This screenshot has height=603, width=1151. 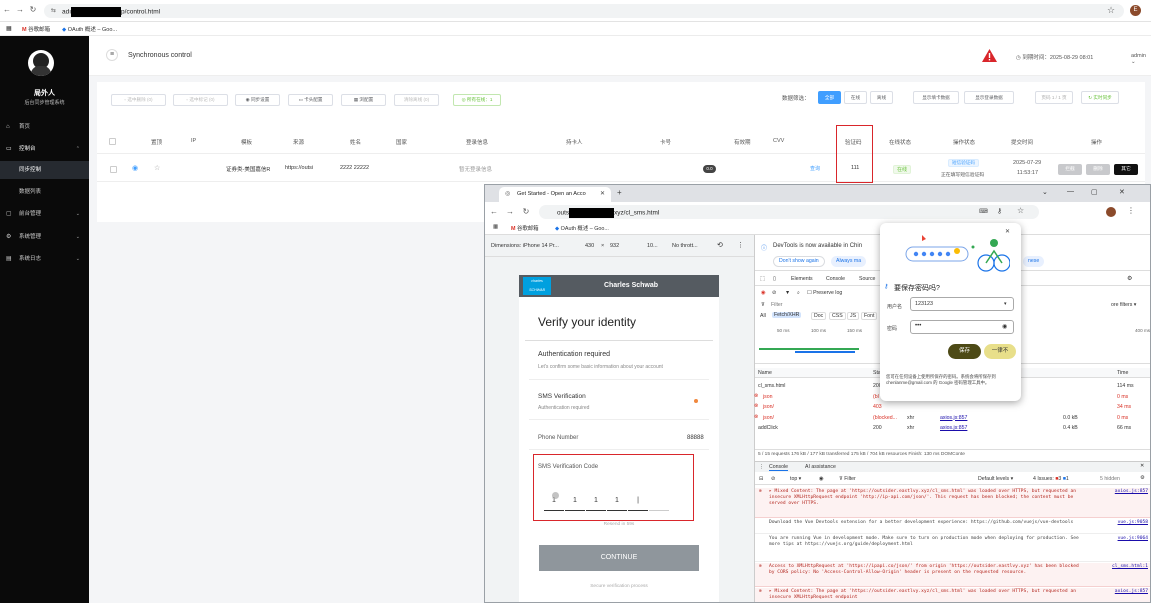 What do you see at coordinates (829, 97) in the screenshot?
I see `filter-all-button: 全部` at bounding box center [829, 97].